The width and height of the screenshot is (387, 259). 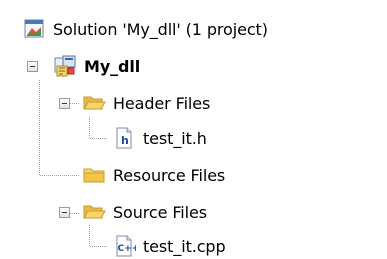 What do you see at coordinates (184, 246) in the screenshot?
I see `test-it-cpp-label: test_it.cpp` at bounding box center [184, 246].